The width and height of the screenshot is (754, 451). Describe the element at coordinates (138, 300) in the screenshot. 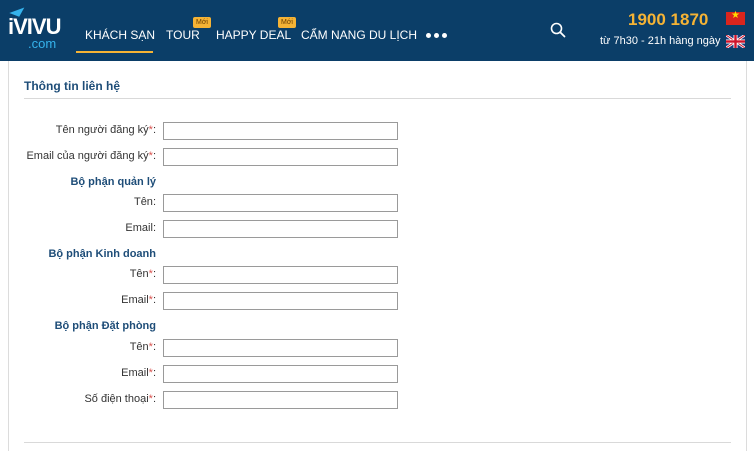

I see `sales-email-label: Email*:` at that location.